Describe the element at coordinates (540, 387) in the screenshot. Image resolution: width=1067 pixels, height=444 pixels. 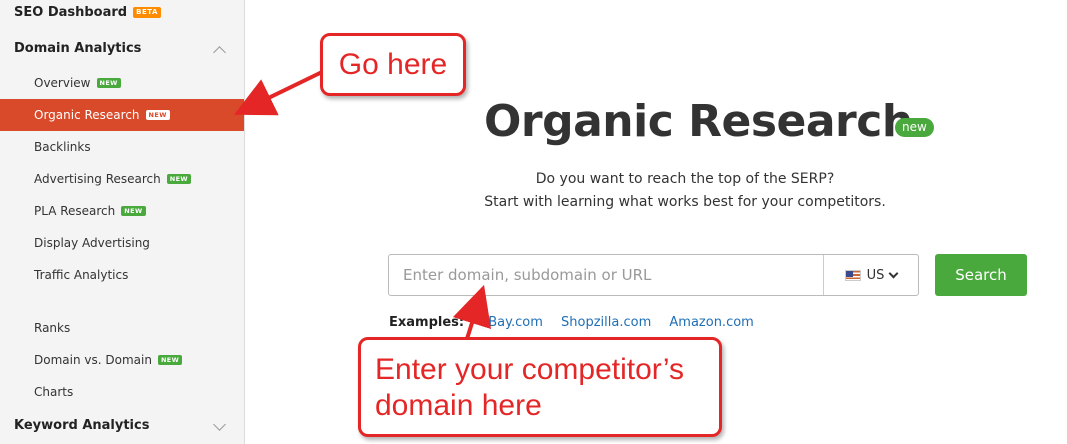
I see `callout-enter-domain: Enter your competitor’s domain here` at that location.